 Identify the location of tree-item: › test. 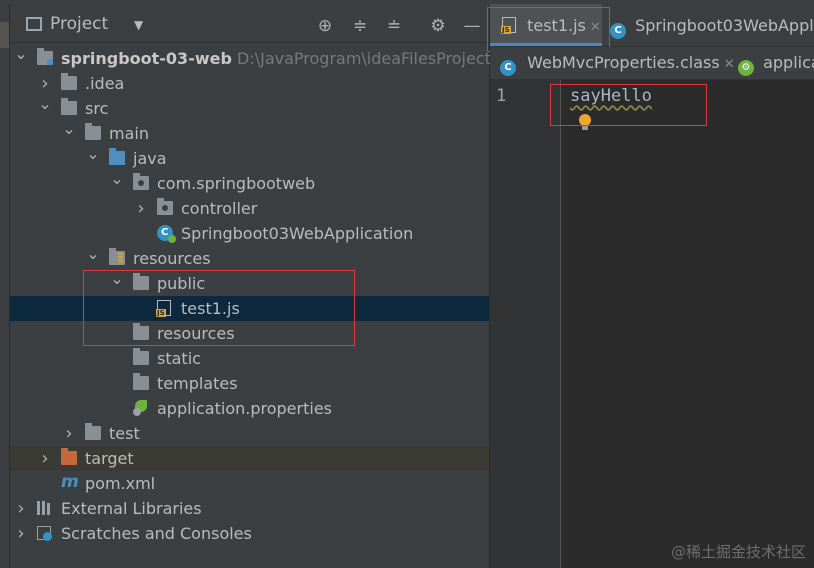
(249, 433).